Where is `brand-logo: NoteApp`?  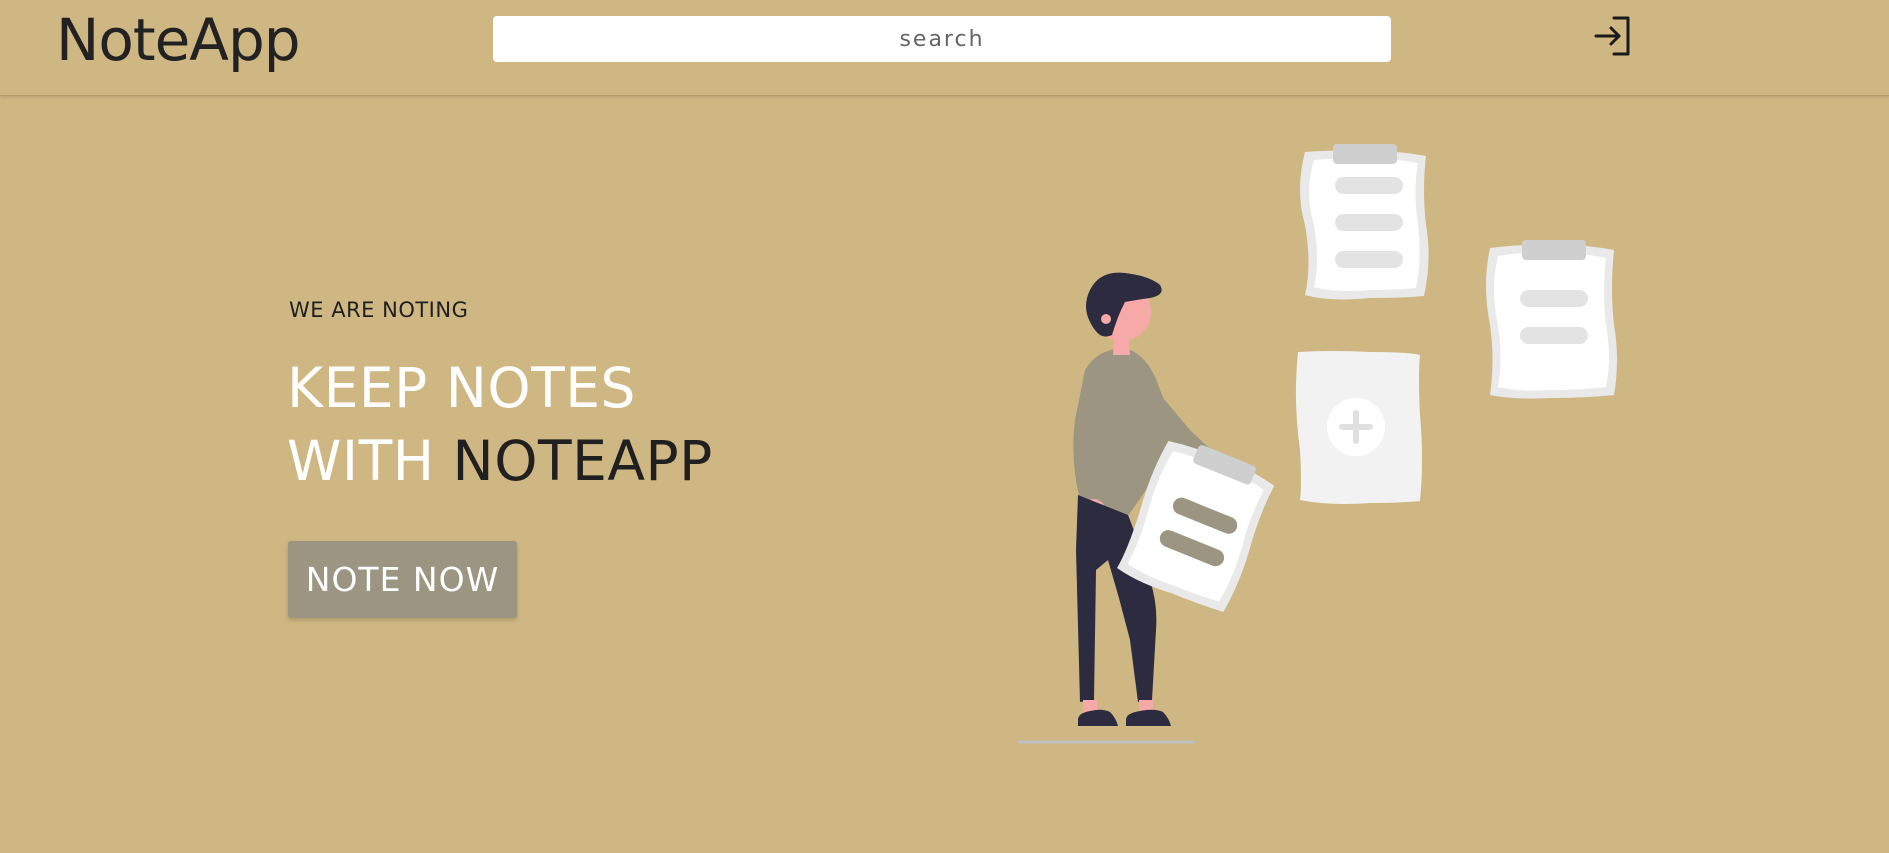 brand-logo: NoteApp is located at coordinates (178, 40).